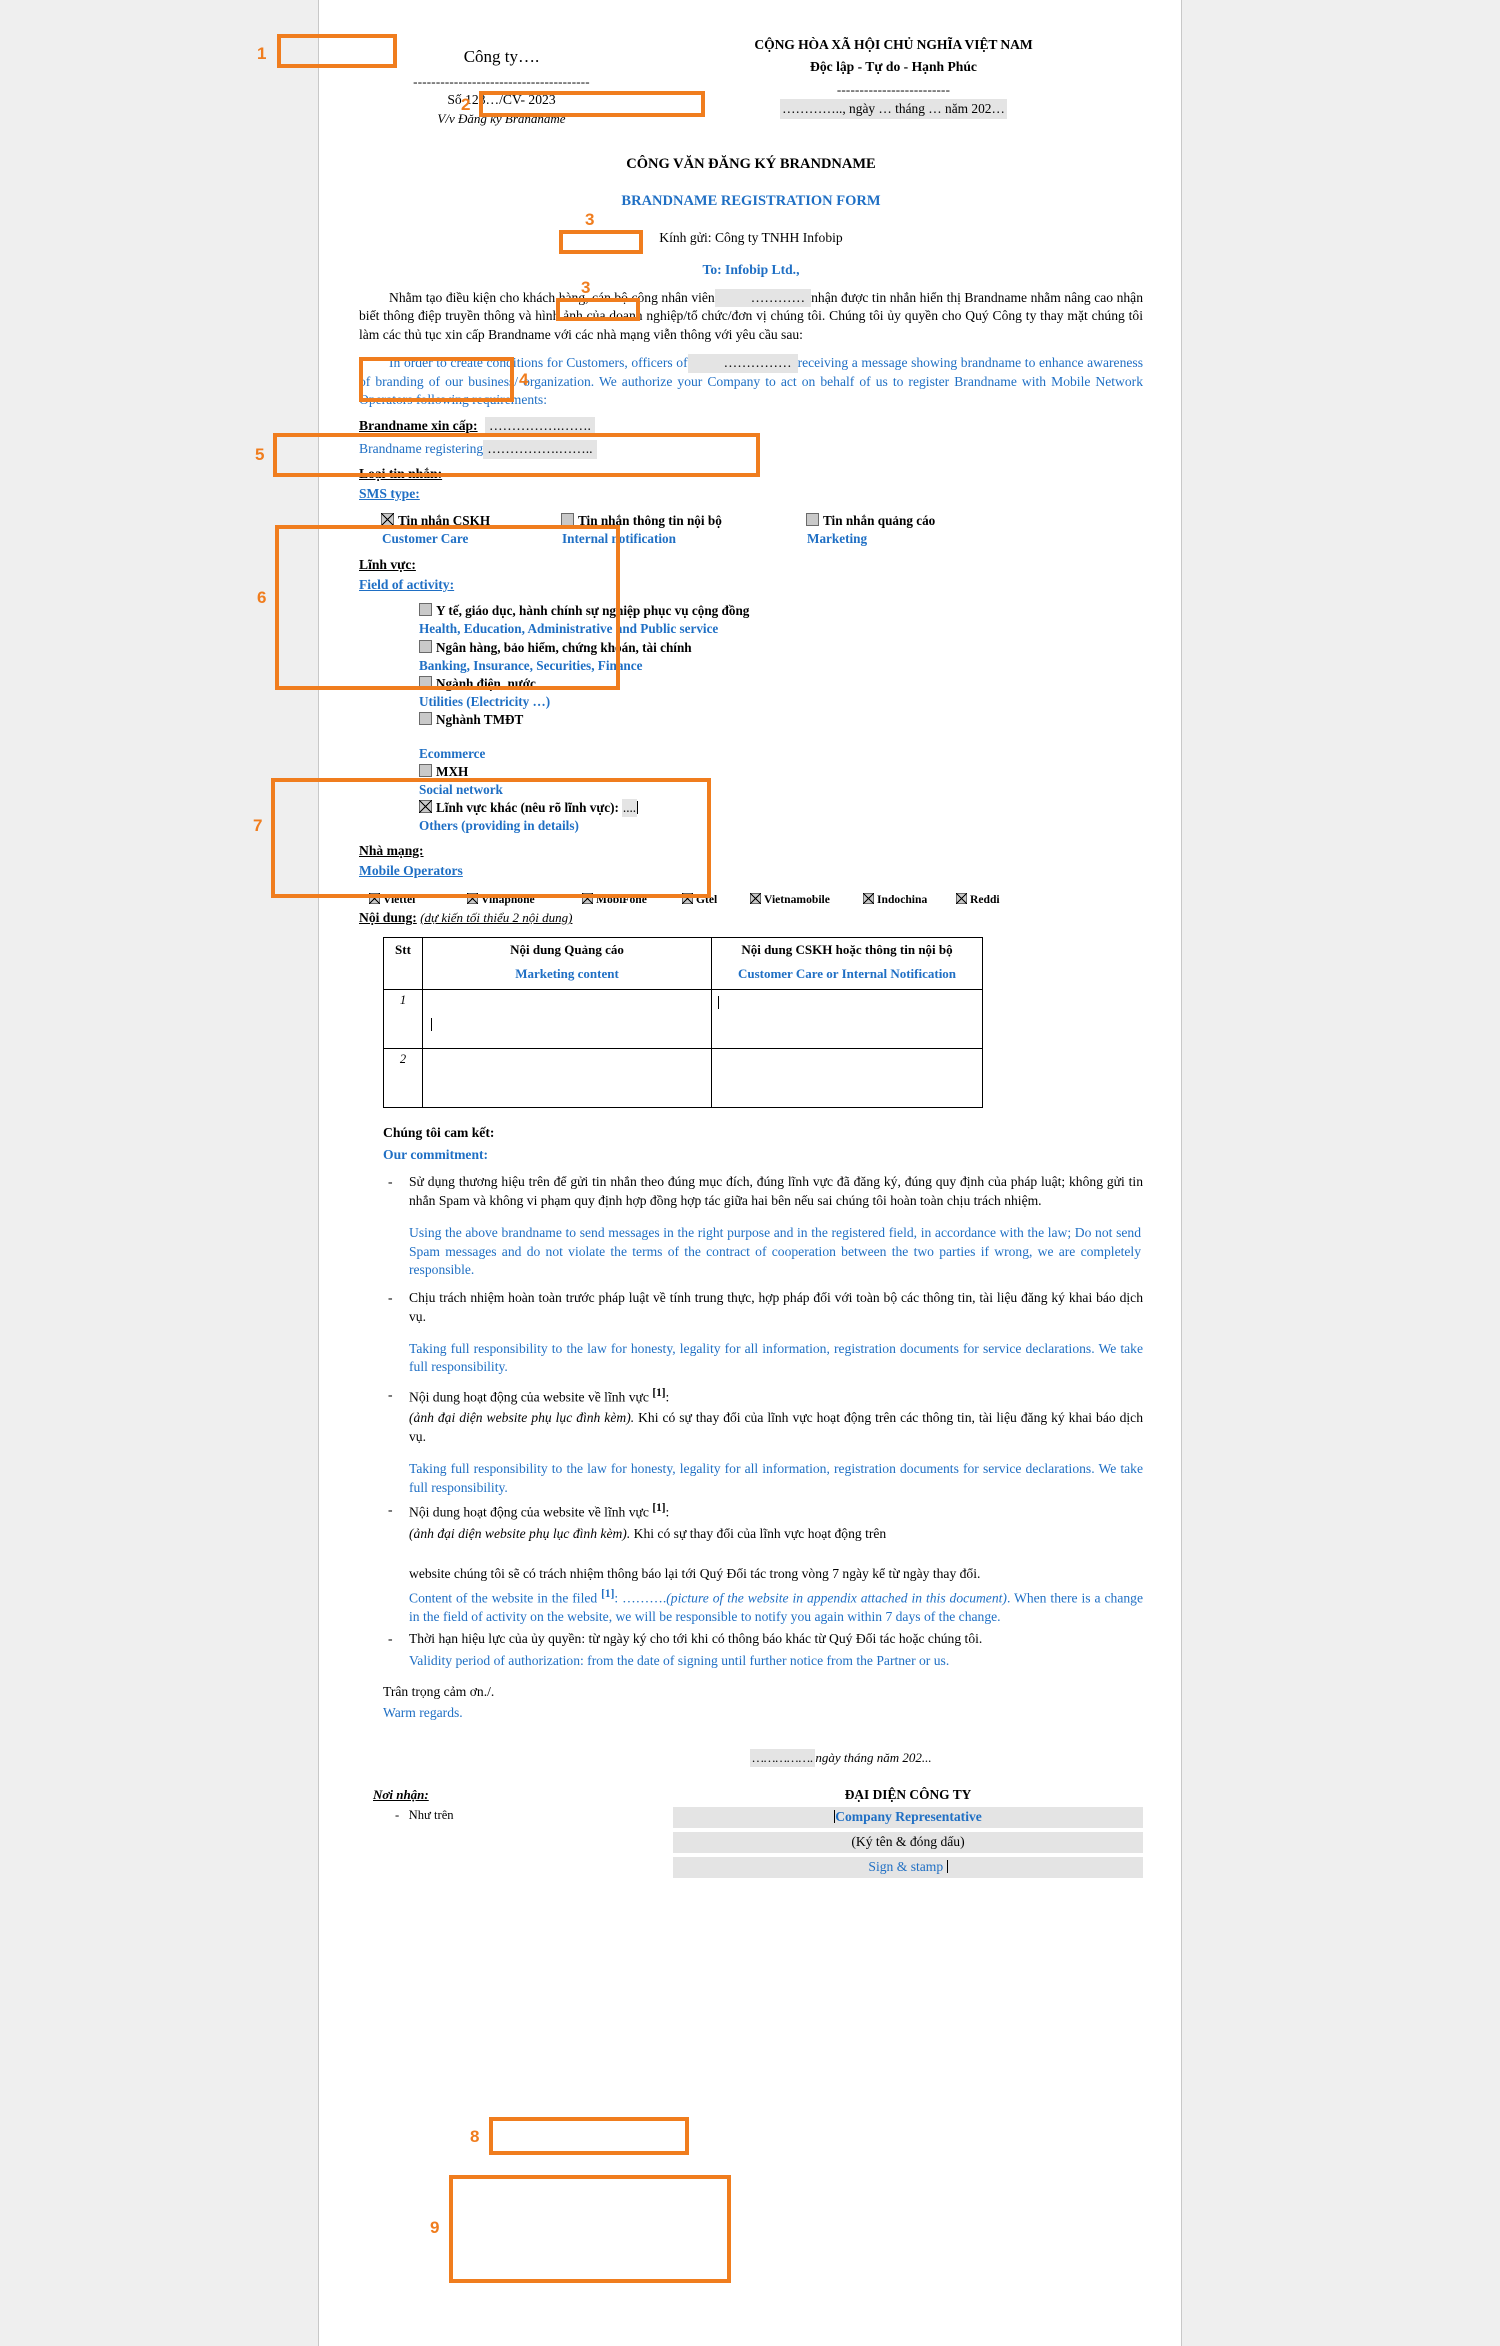 The width and height of the screenshot is (1500, 2346). What do you see at coordinates (781, 736) in the screenshot?
I see `foa-option-ecommerce: Nghành TMĐT Ecommerce` at bounding box center [781, 736].